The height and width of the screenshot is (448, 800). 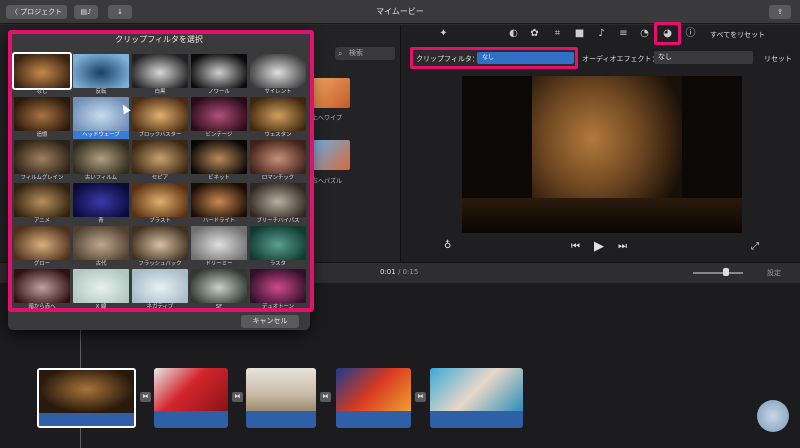 What do you see at coordinates (101, 75) in the screenshot?
I see `filter-option: 反転` at bounding box center [101, 75].